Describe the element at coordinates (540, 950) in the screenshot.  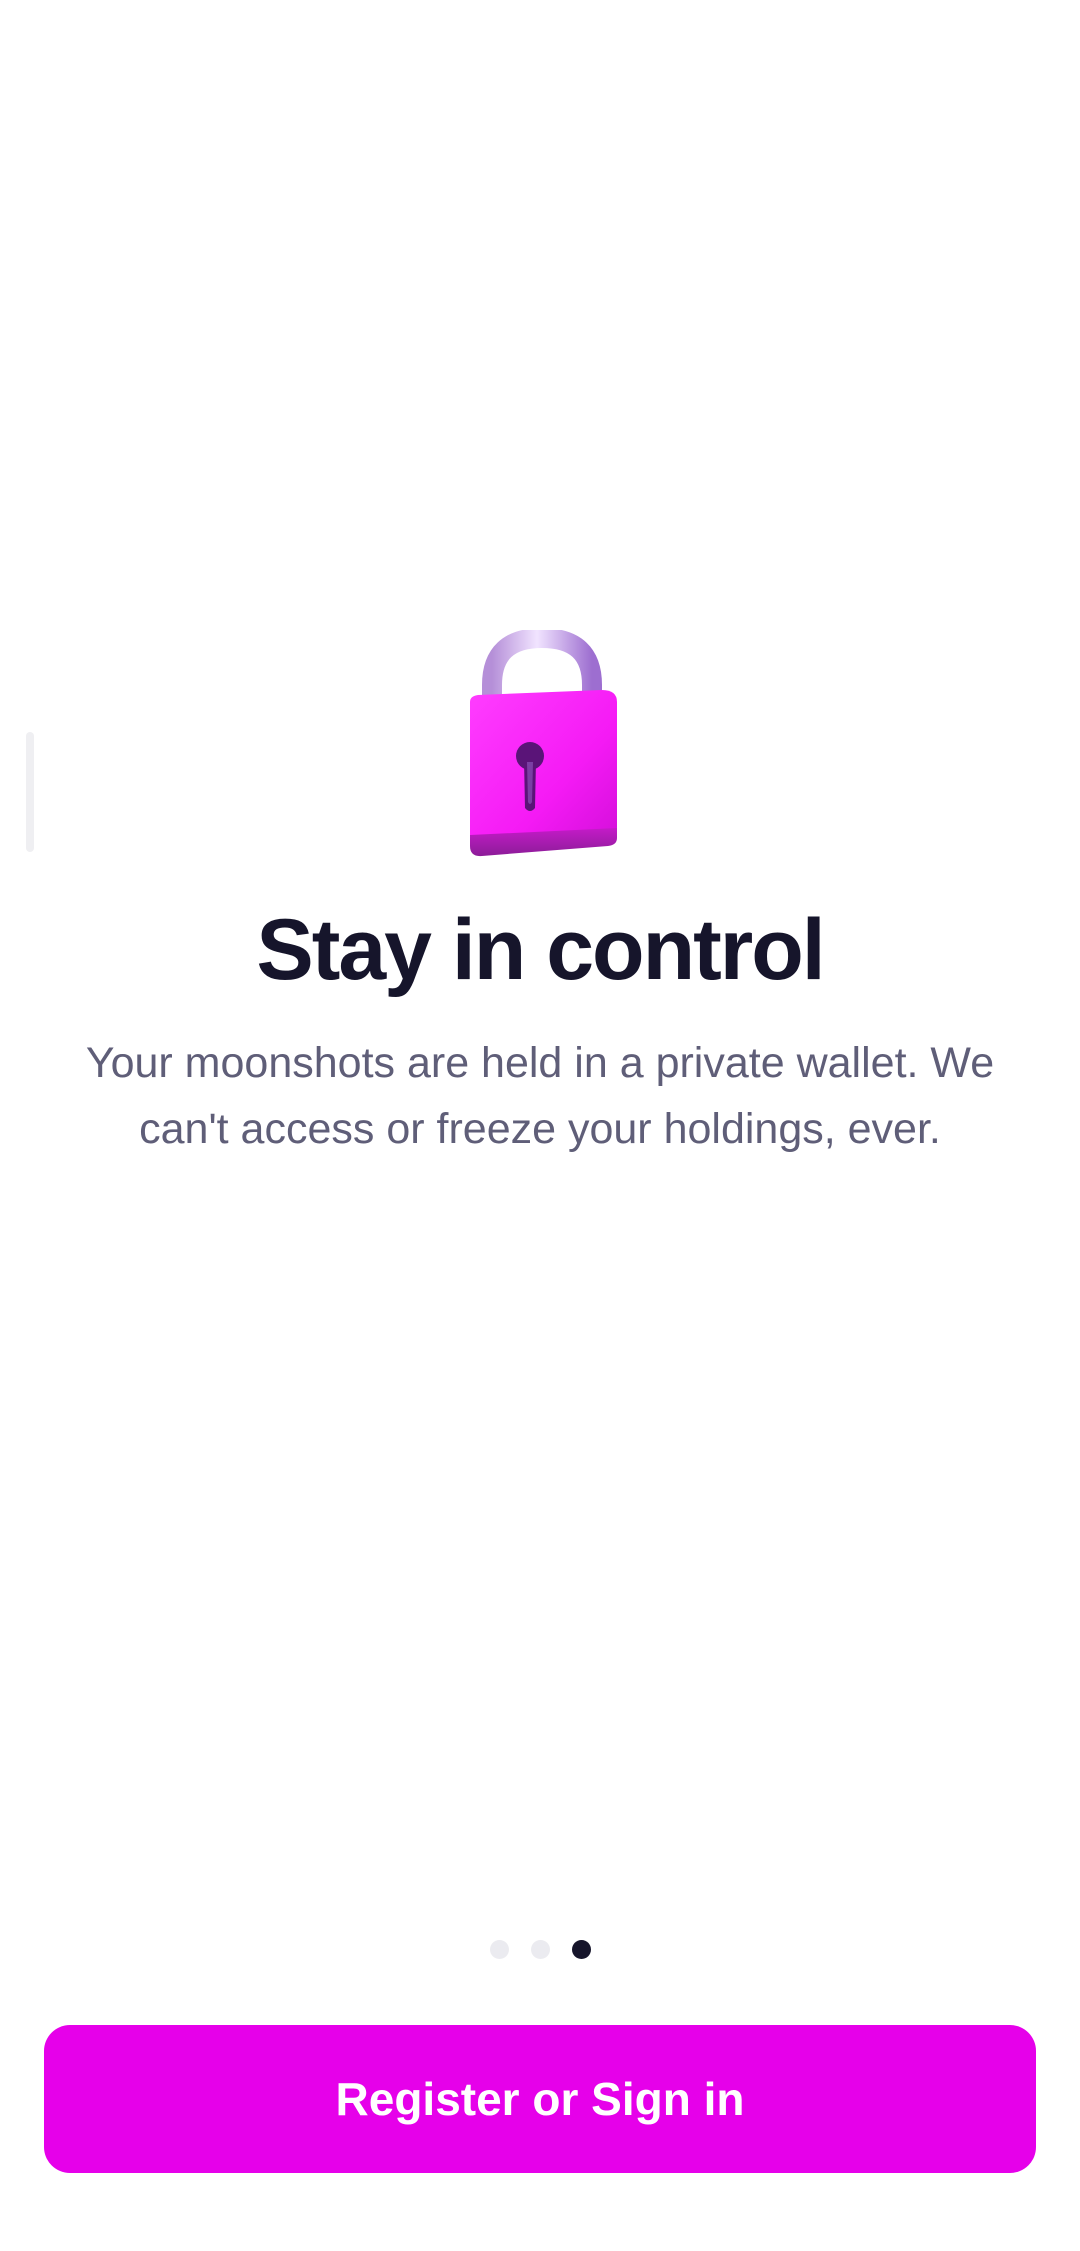
I see `page-title: Stay in control` at that location.